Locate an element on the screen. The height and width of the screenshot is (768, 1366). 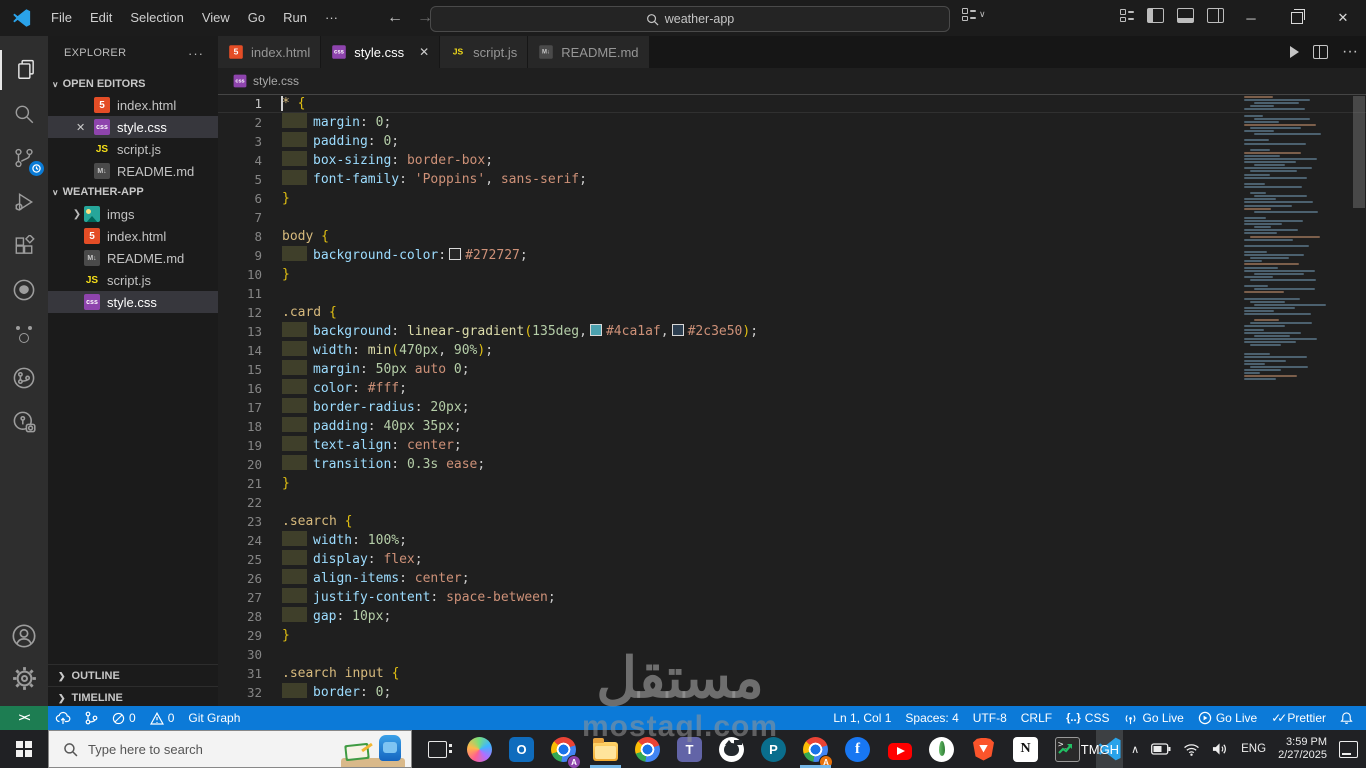
keyboard-language: ENG is located at coordinates (1253, 749).